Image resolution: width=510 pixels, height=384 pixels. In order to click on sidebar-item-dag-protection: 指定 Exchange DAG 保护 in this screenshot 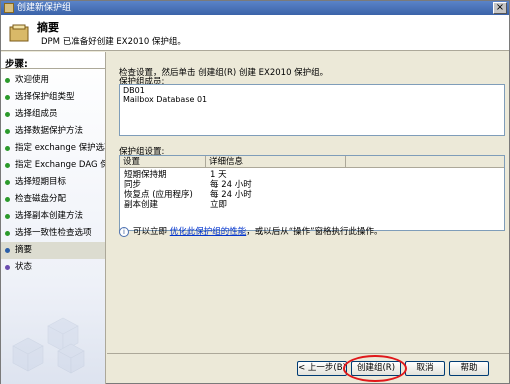, I will do `click(53, 165)`.